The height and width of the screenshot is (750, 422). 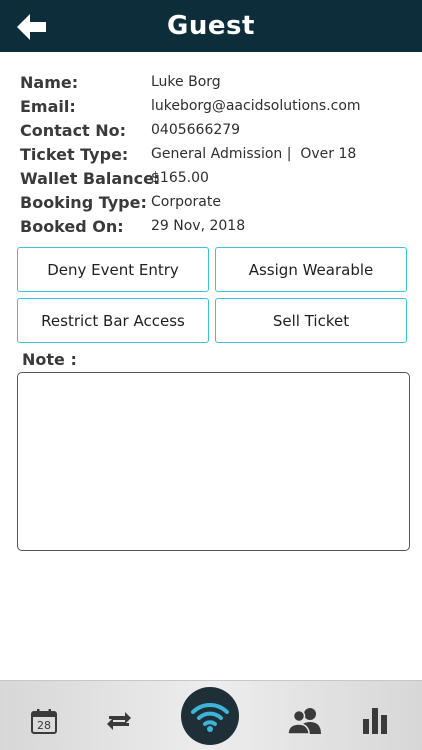 What do you see at coordinates (73, 130) in the screenshot?
I see `contact-label: Contact No:` at bounding box center [73, 130].